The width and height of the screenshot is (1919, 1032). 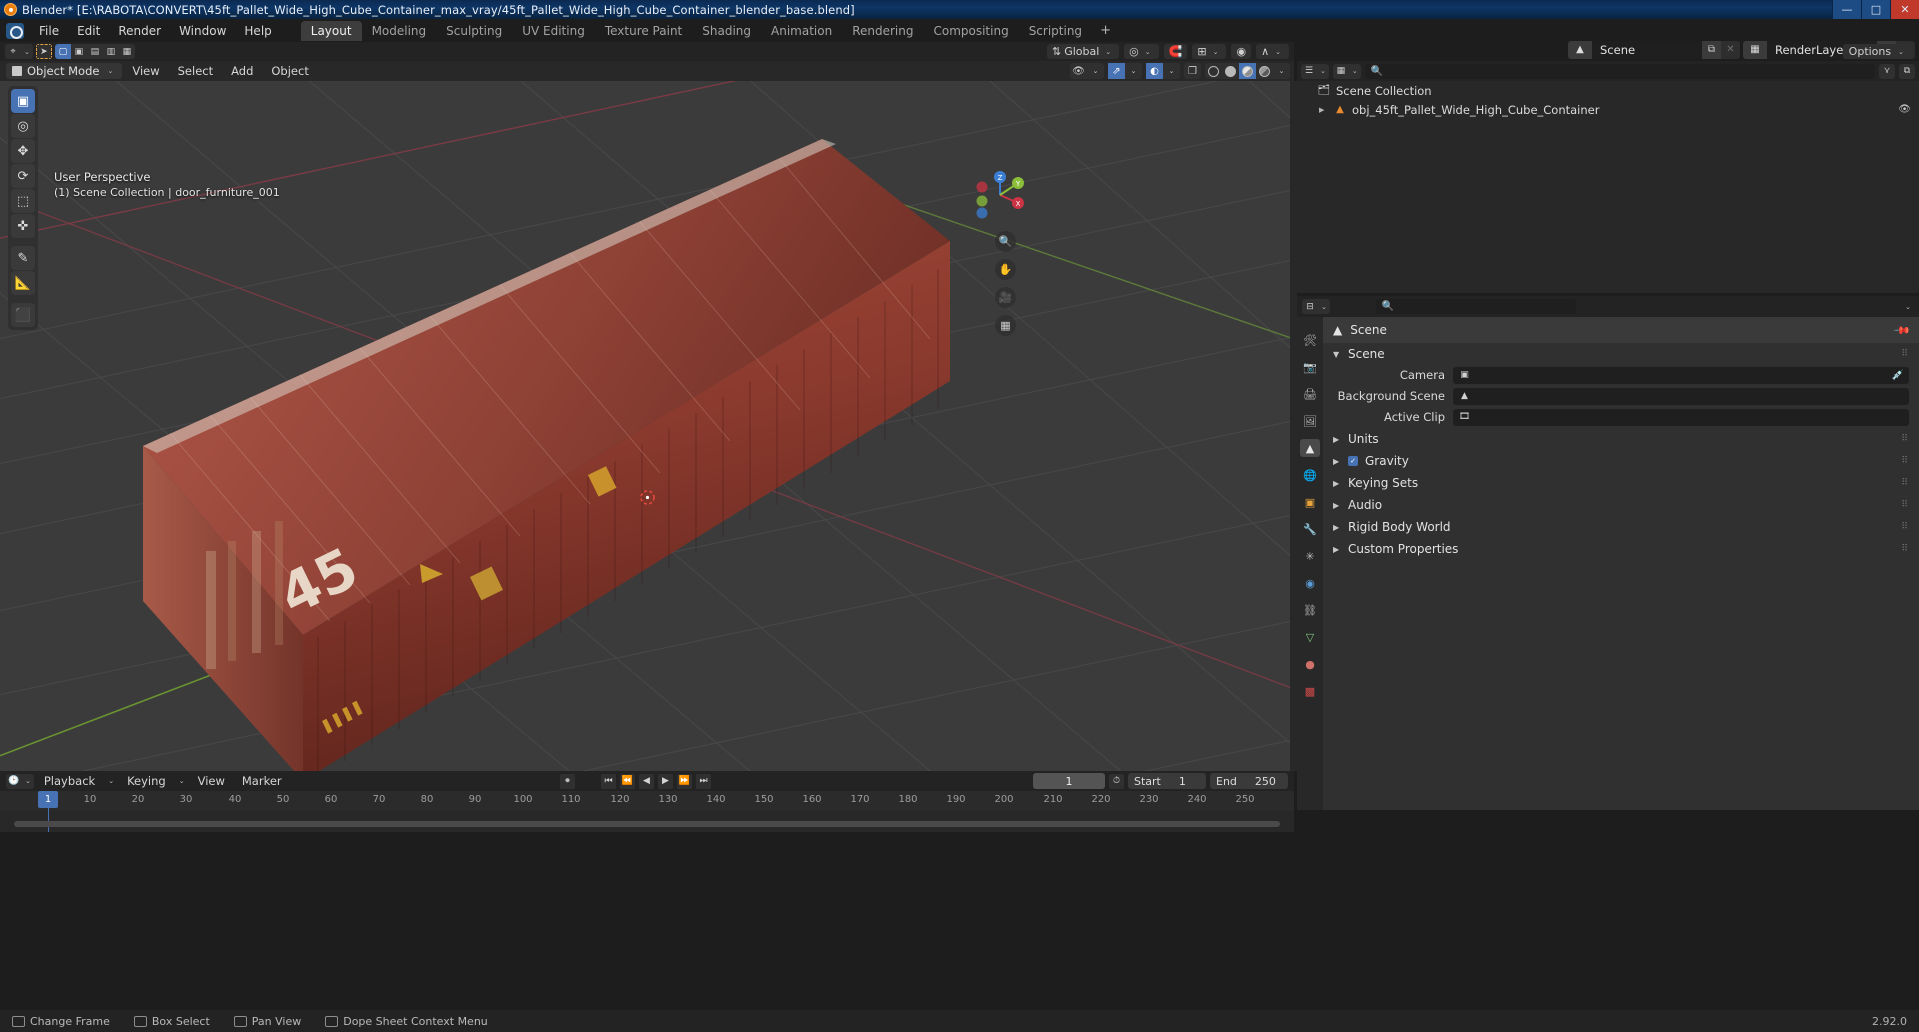 I want to click on proportional-edit-toggle: ◉, so click(x=1241, y=51).